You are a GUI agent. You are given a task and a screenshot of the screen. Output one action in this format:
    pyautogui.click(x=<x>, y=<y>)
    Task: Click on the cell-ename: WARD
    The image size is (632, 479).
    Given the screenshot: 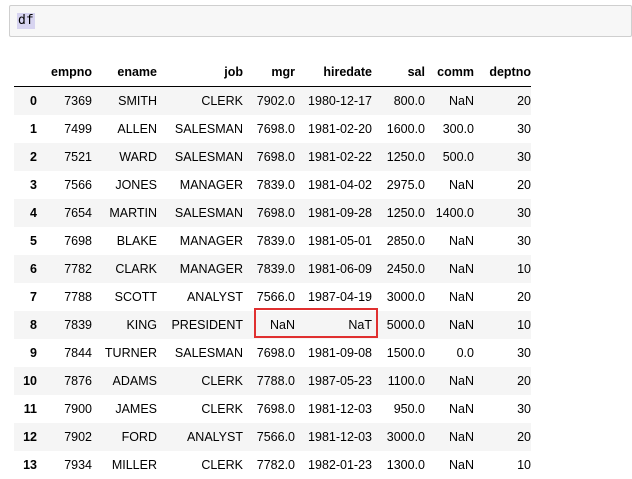 What is the action you would take?
    pyautogui.click(x=124, y=157)
    